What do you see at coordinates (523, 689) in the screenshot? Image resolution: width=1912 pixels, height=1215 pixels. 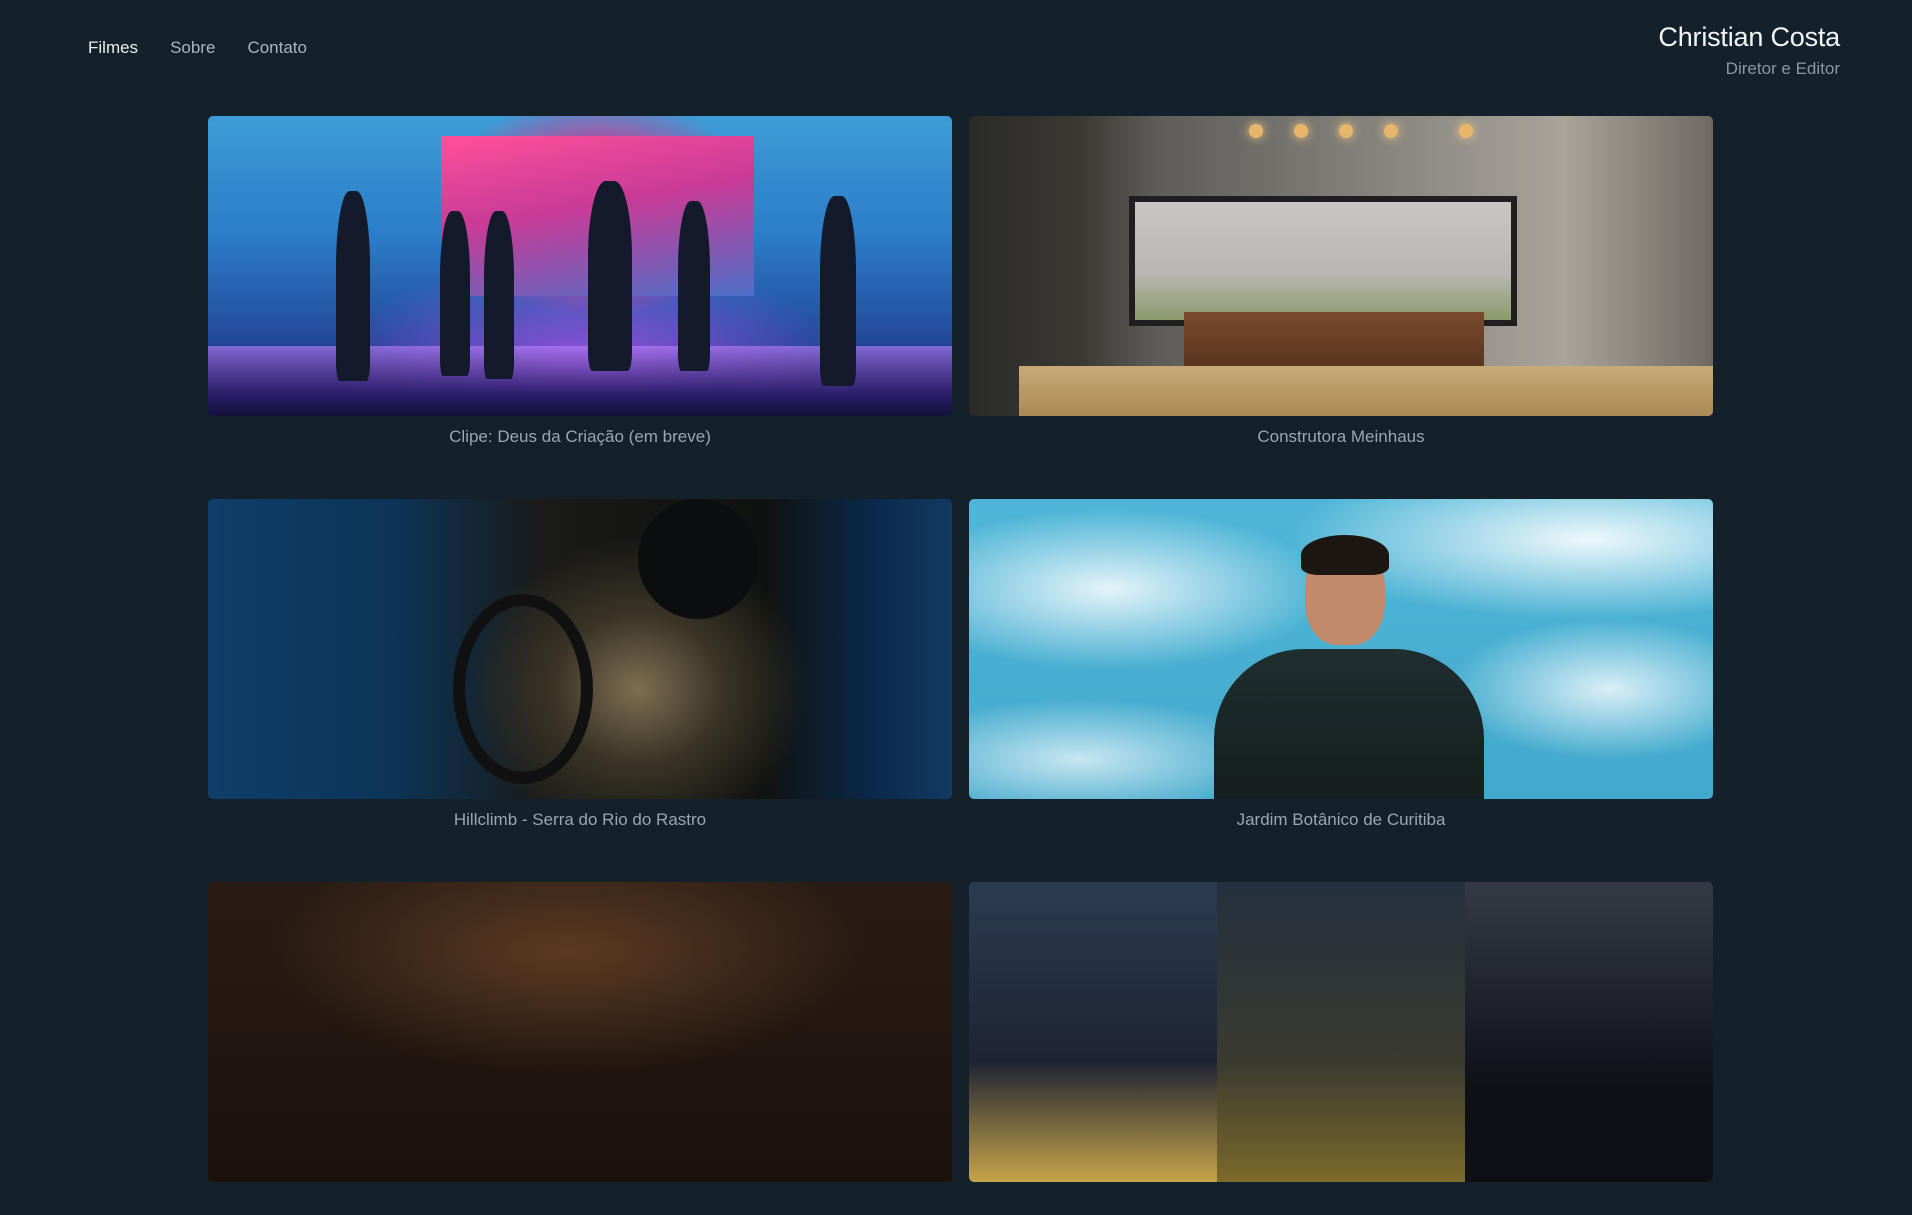 I see `steering-wheel` at bounding box center [523, 689].